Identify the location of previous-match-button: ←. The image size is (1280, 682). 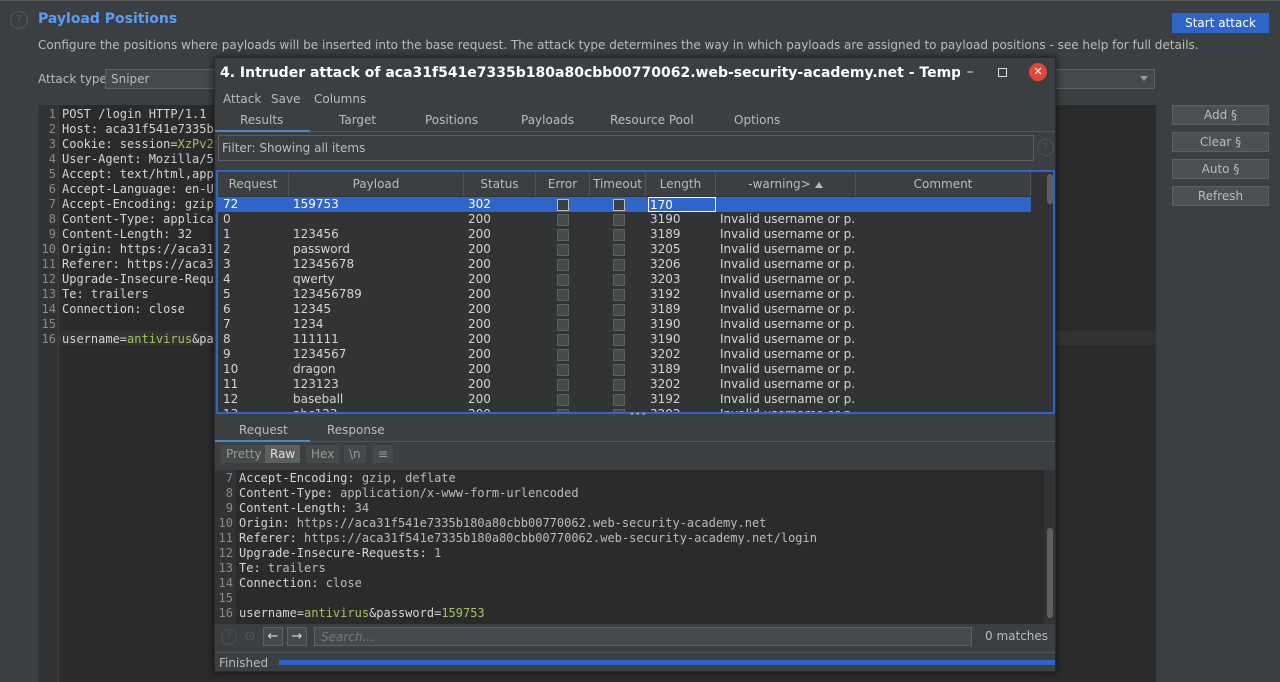
(273, 636).